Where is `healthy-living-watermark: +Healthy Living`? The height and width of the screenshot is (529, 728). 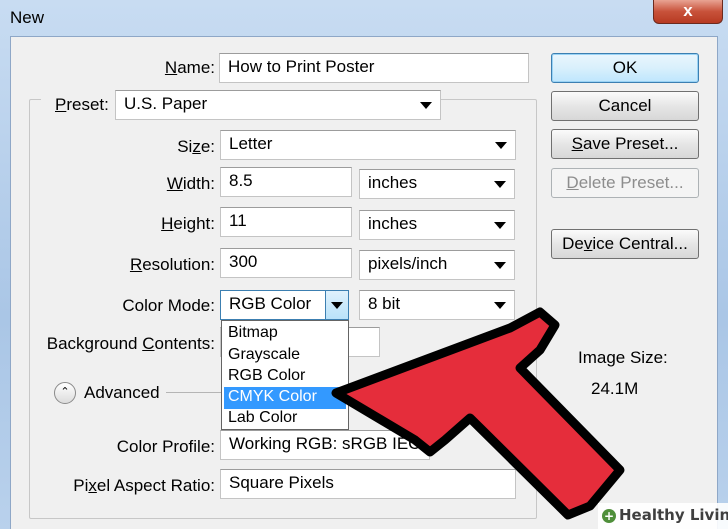 healthy-living-watermark: +Healthy Living is located at coordinates (663, 516).